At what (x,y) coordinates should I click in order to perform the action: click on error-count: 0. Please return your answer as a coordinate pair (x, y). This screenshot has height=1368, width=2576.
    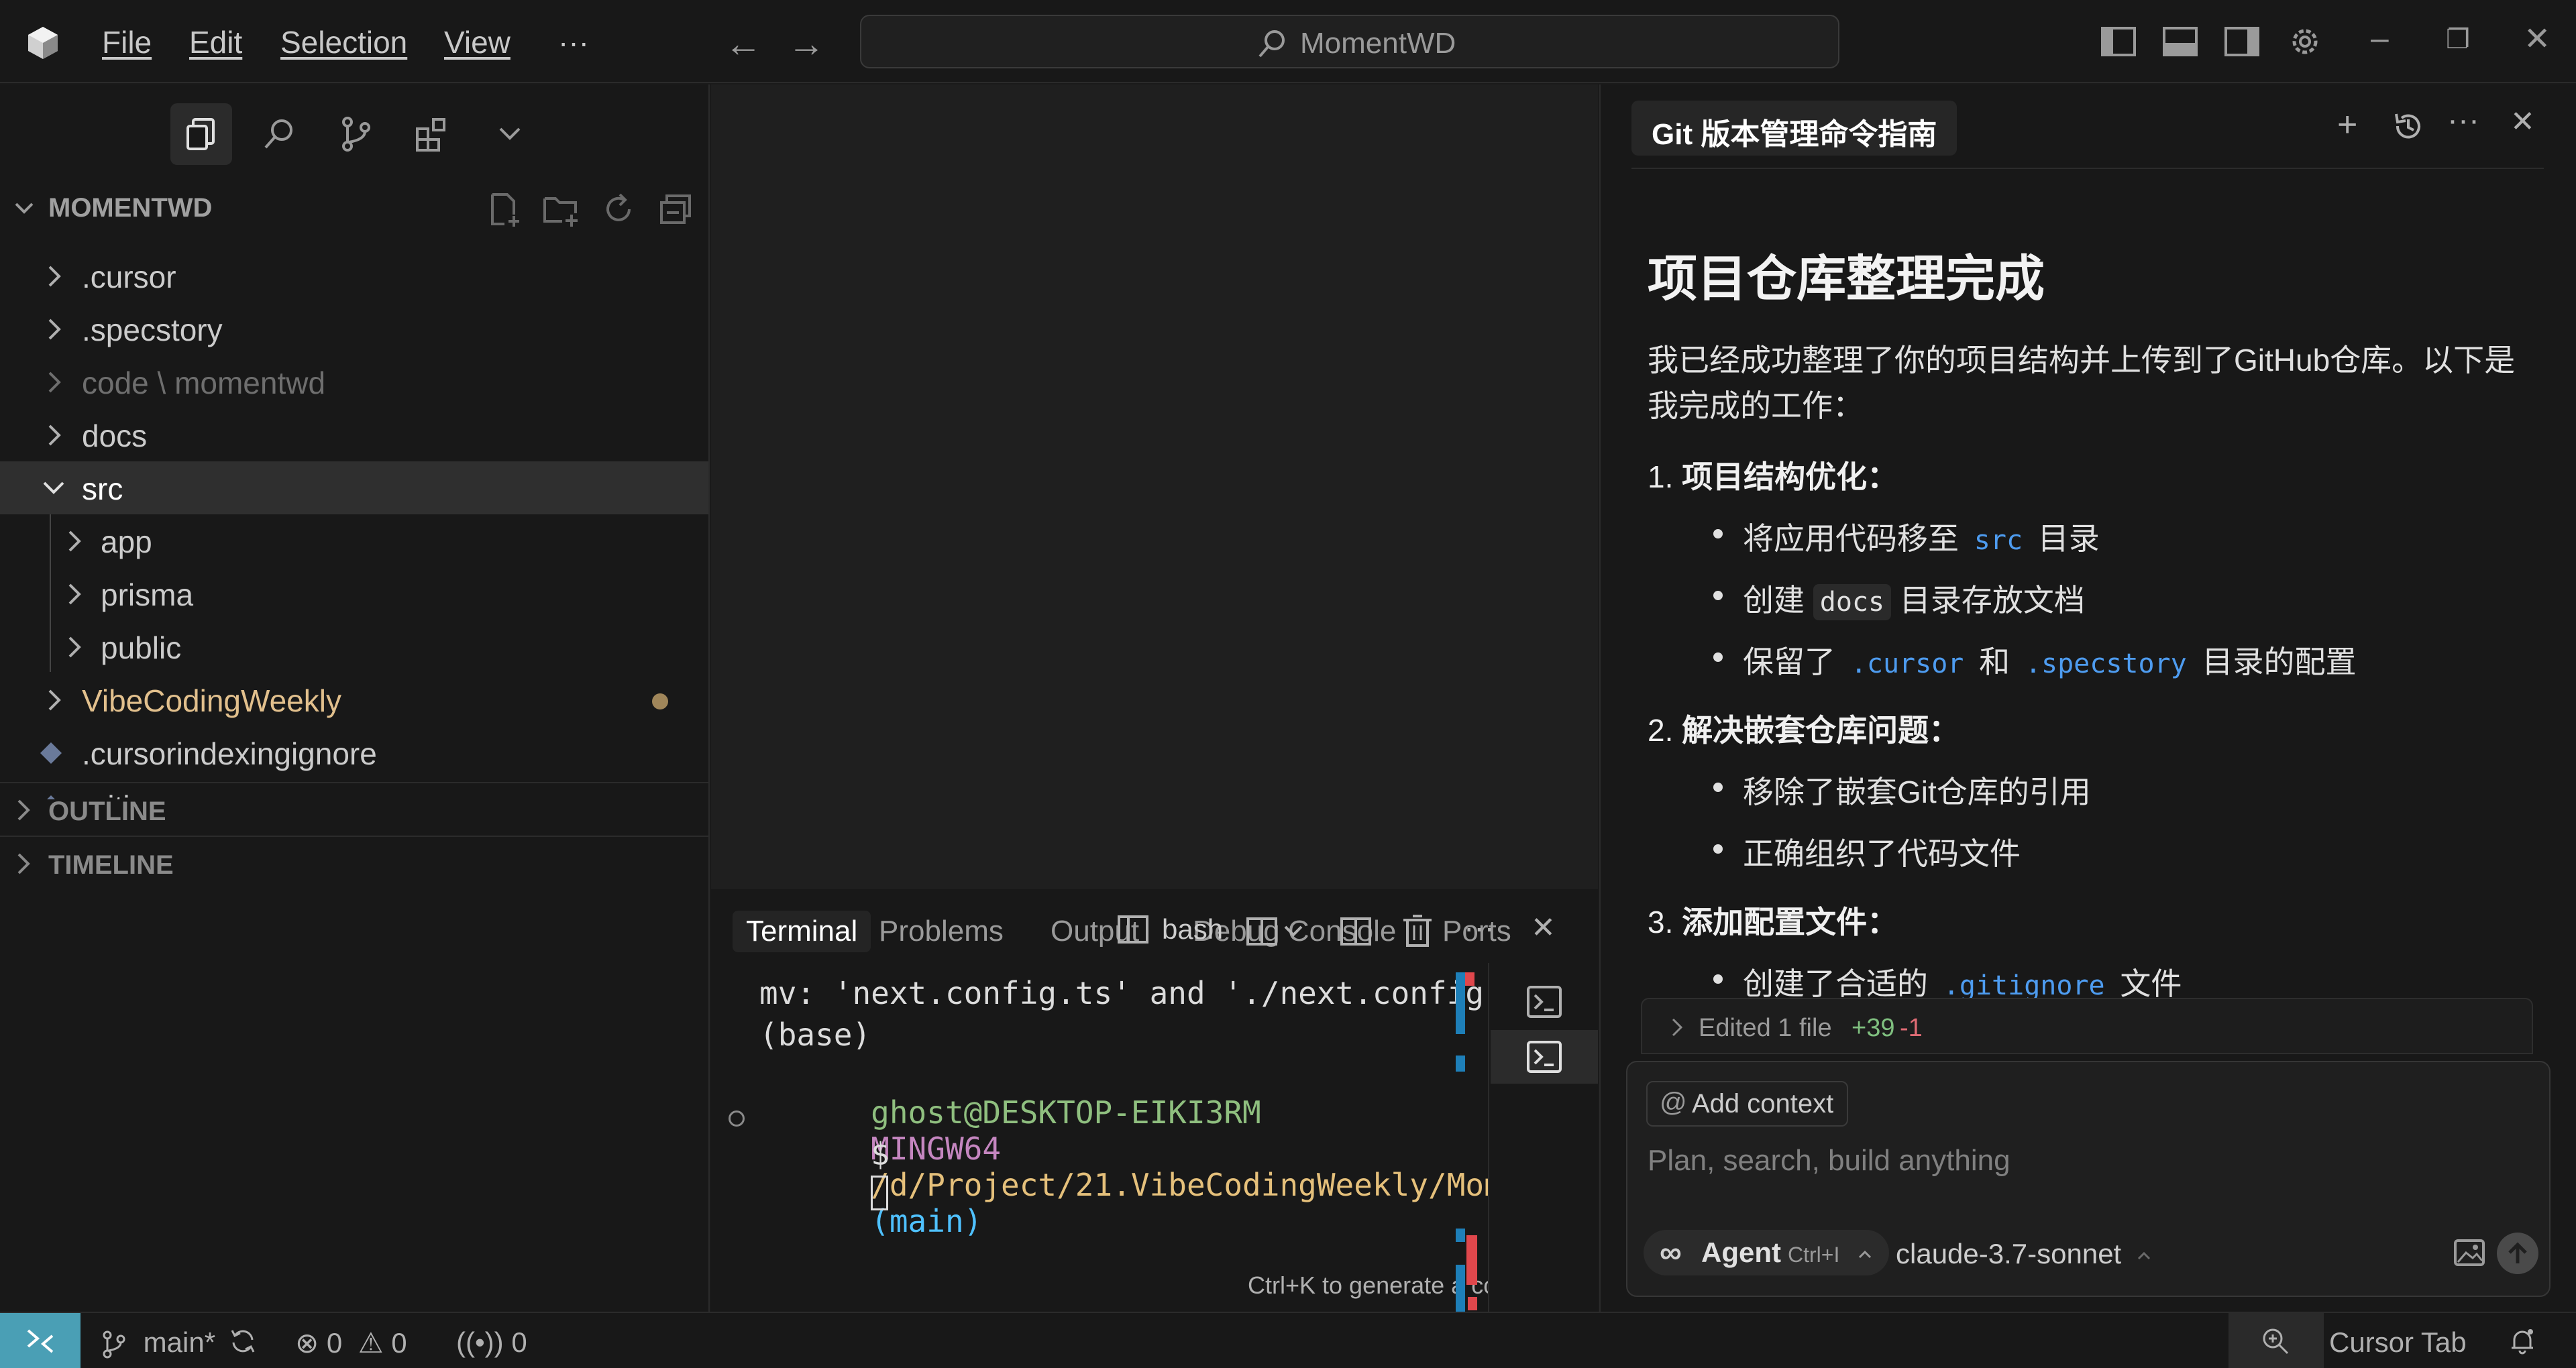
    Looking at the image, I should click on (334, 1343).